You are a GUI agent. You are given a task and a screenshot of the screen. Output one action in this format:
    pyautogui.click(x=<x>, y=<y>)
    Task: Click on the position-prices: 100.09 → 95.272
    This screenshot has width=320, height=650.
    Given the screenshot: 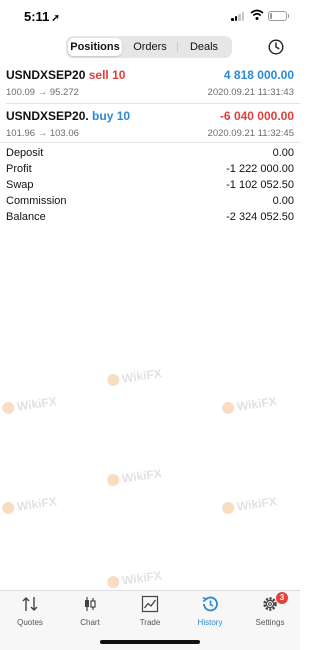 What is the action you would take?
    pyautogui.click(x=42, y=92)
    